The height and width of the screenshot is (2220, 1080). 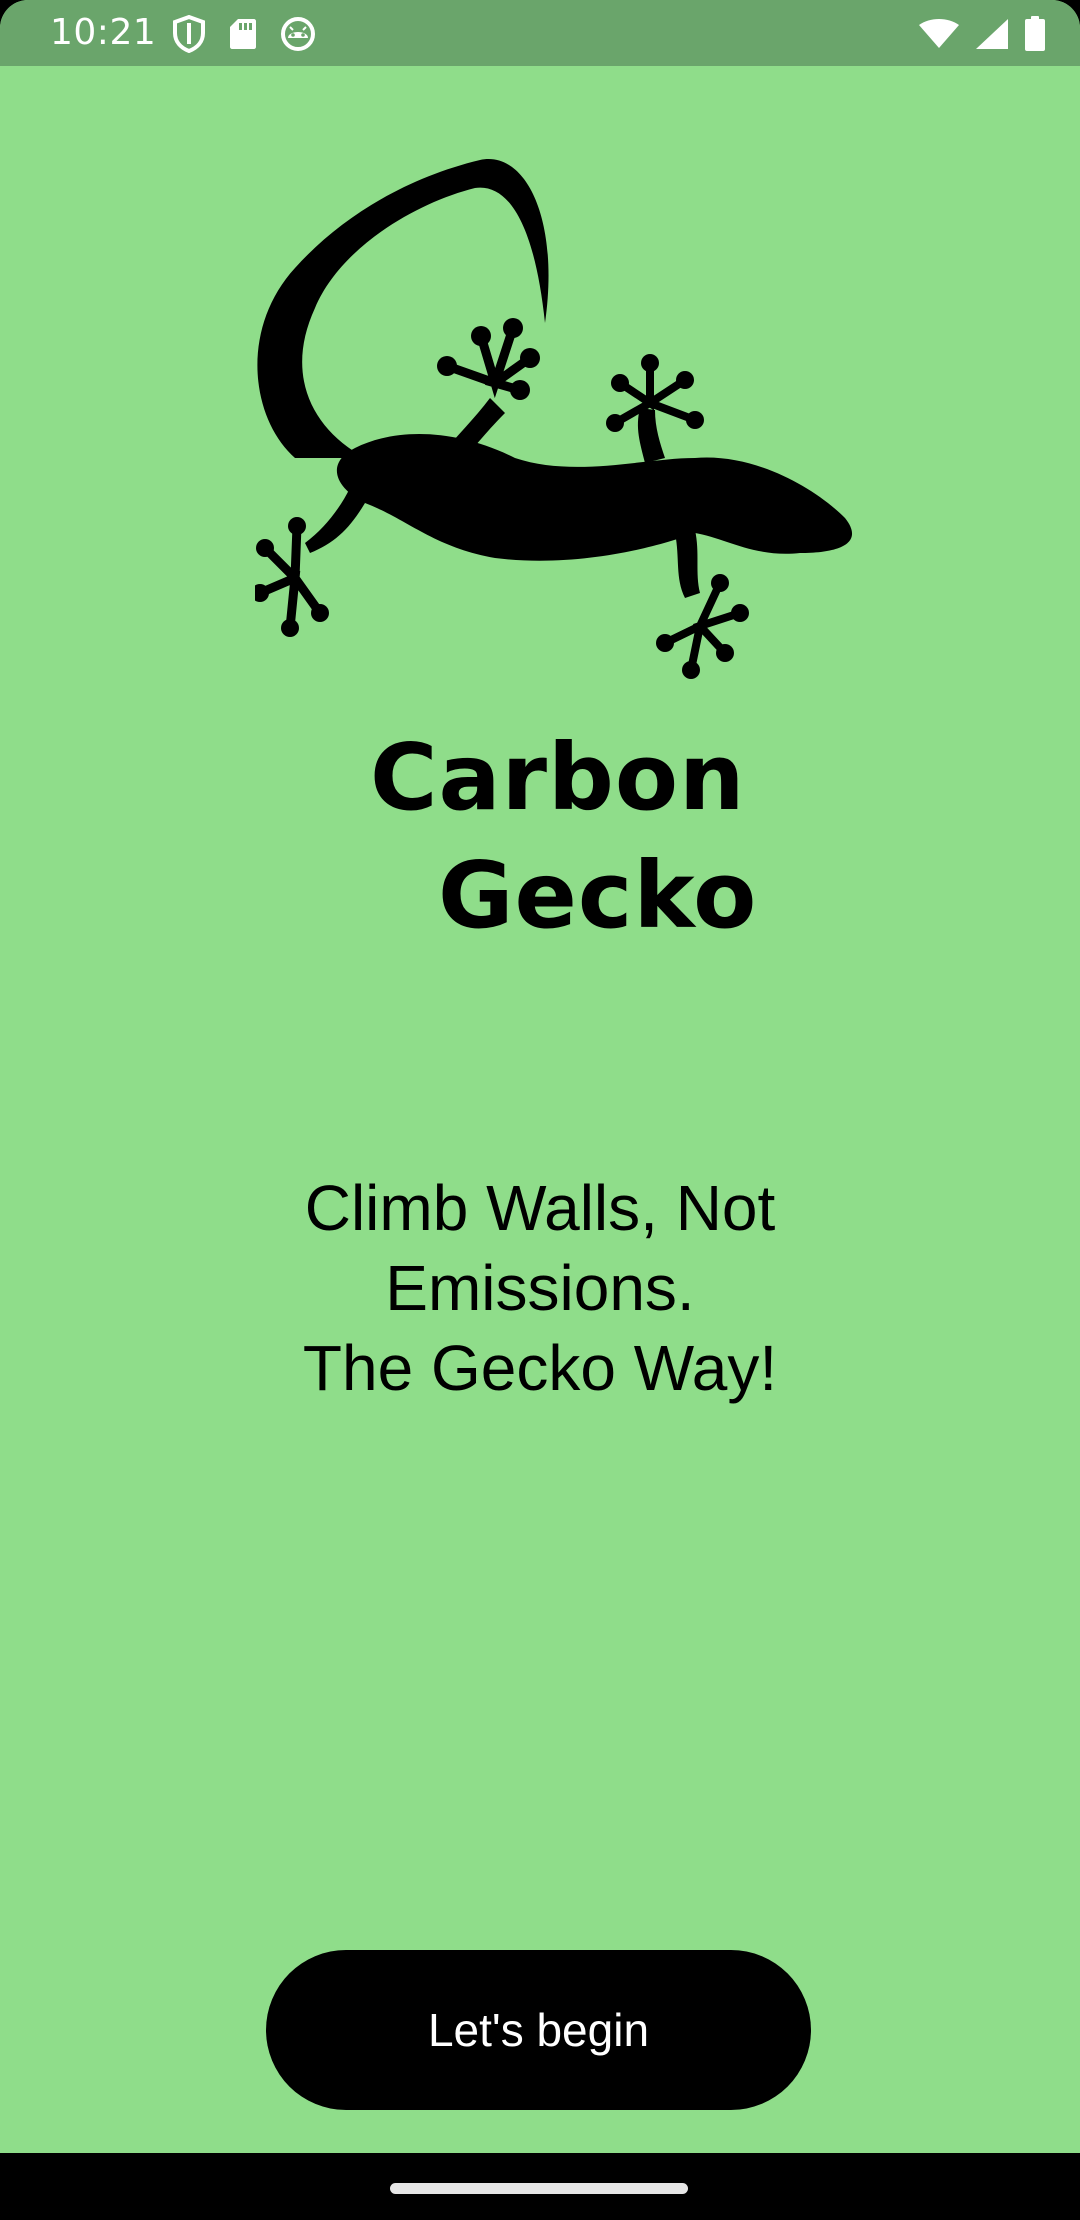 What do you see at coordinates (992, 34) in the screenshot?
I see `cell-signal-icon` at bounding box center [992, 34].